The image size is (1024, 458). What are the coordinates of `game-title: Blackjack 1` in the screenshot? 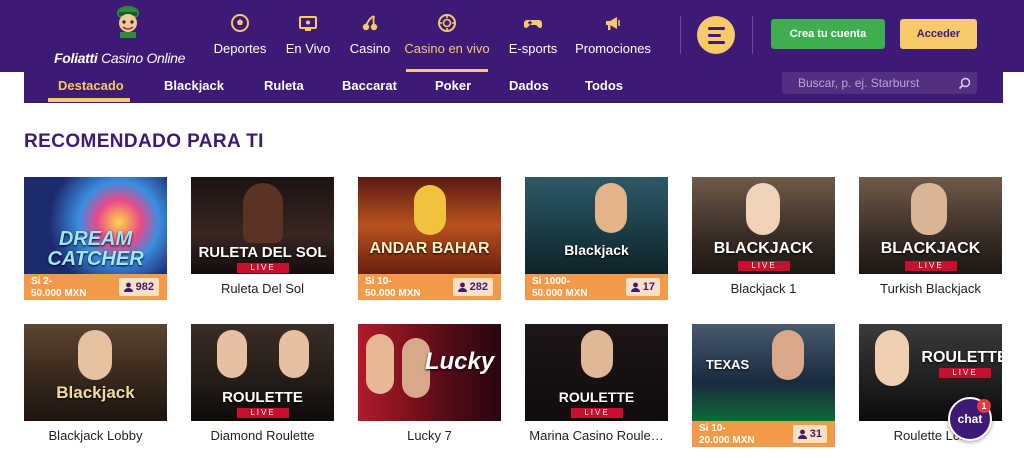 It's located at (763, 288).